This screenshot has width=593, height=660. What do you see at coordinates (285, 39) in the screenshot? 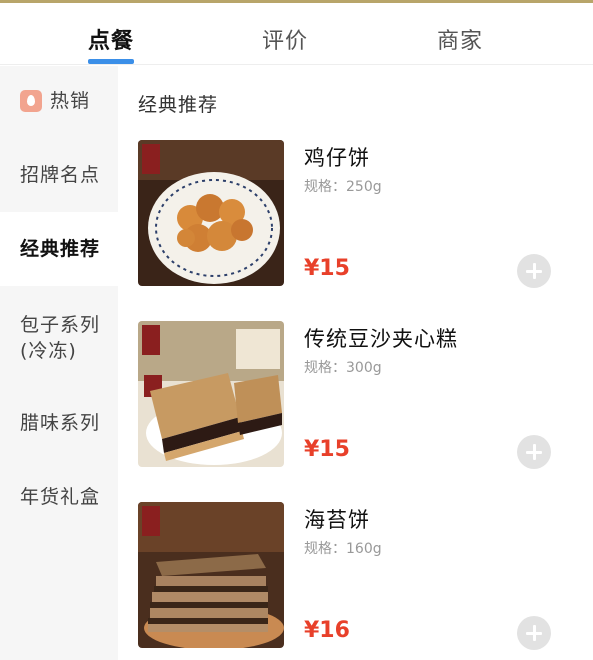
I see `tab-reviews: 评价` at bounding box center [285, 39].